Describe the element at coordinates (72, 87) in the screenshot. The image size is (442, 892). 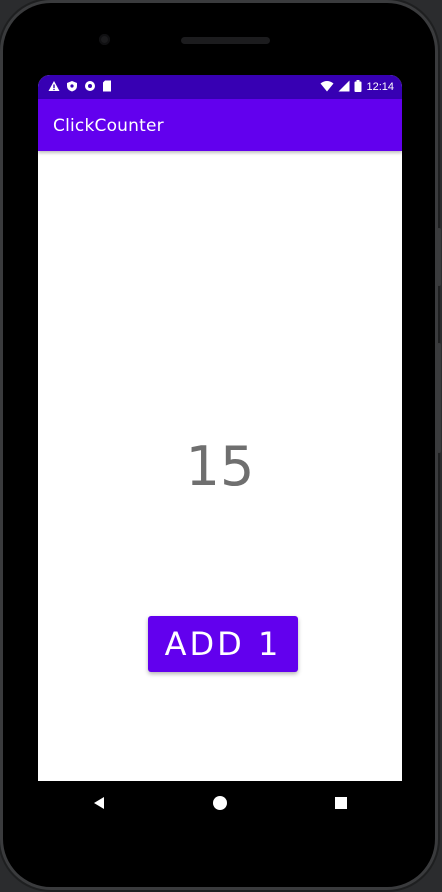
I see `shield-icon` at that location.